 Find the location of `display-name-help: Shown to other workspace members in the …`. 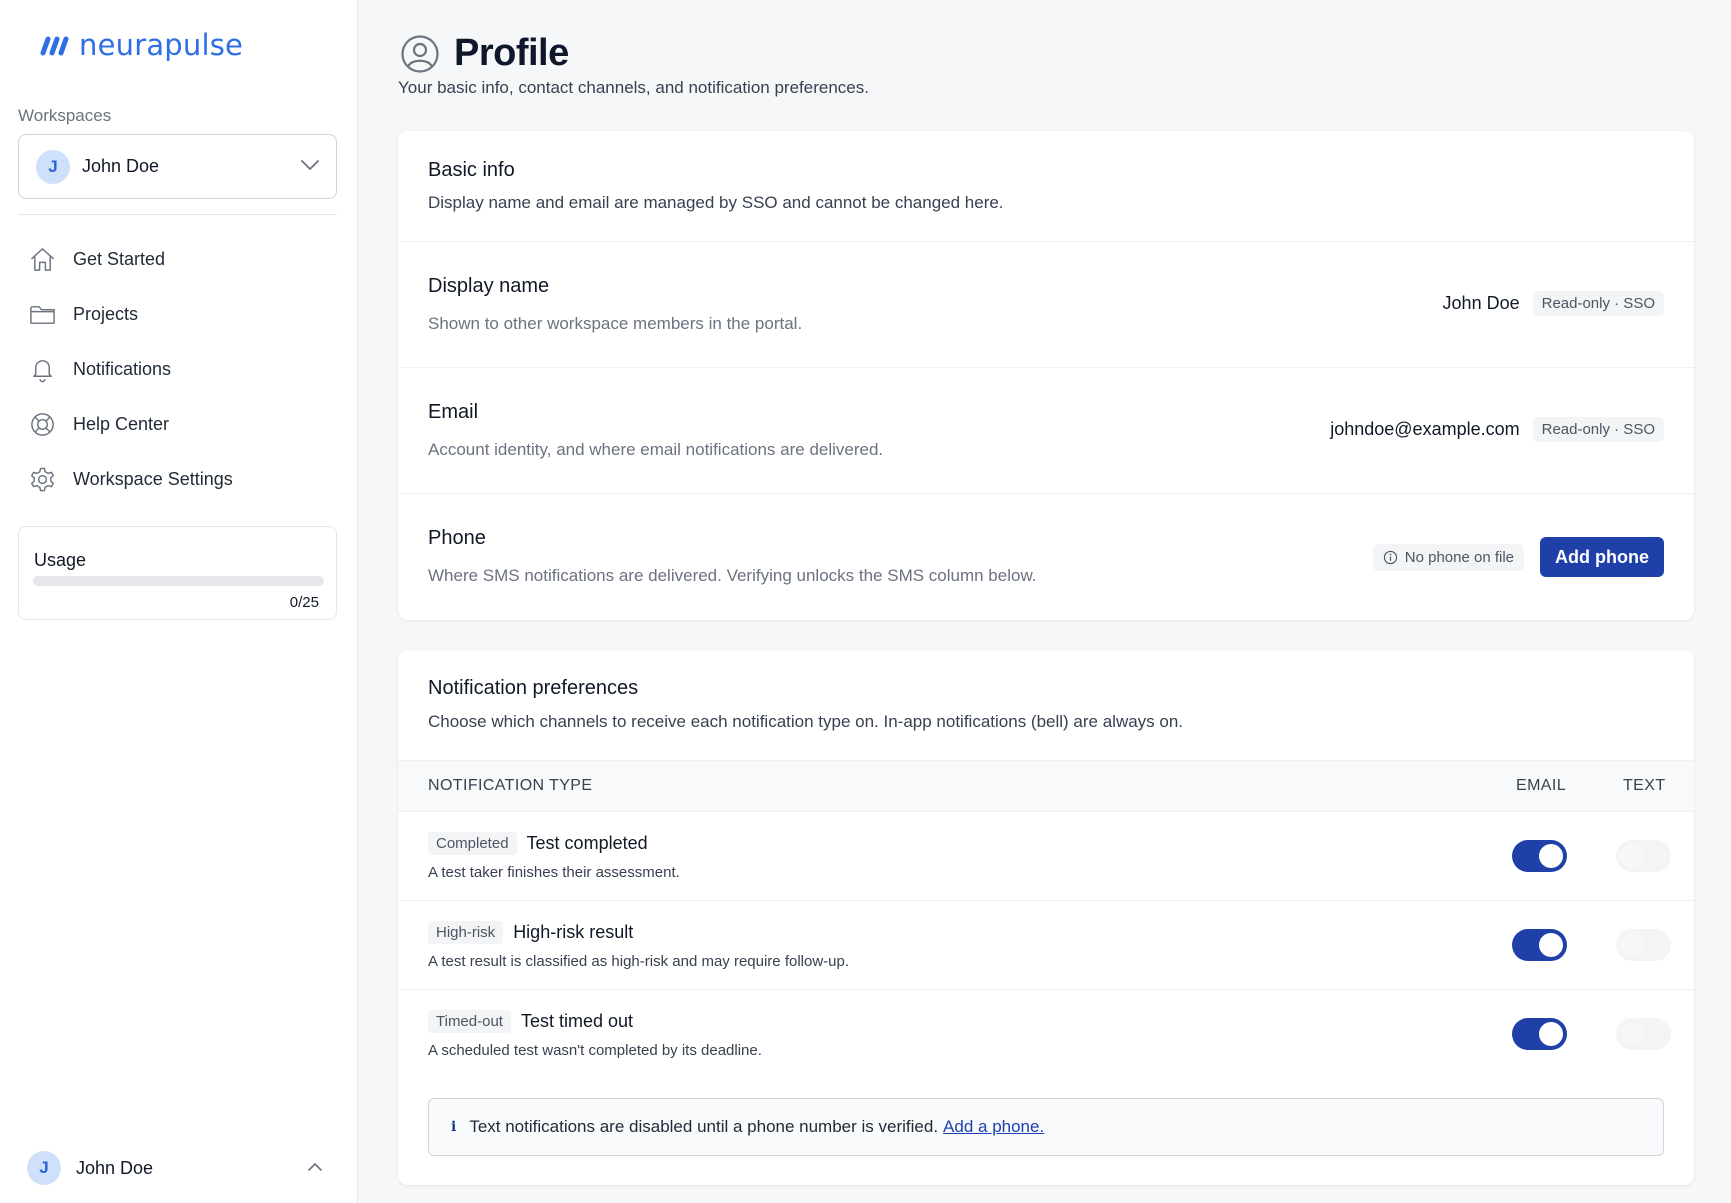

display-name-help: Shown to other workspace members in the … is located at coordinates (615, 323).